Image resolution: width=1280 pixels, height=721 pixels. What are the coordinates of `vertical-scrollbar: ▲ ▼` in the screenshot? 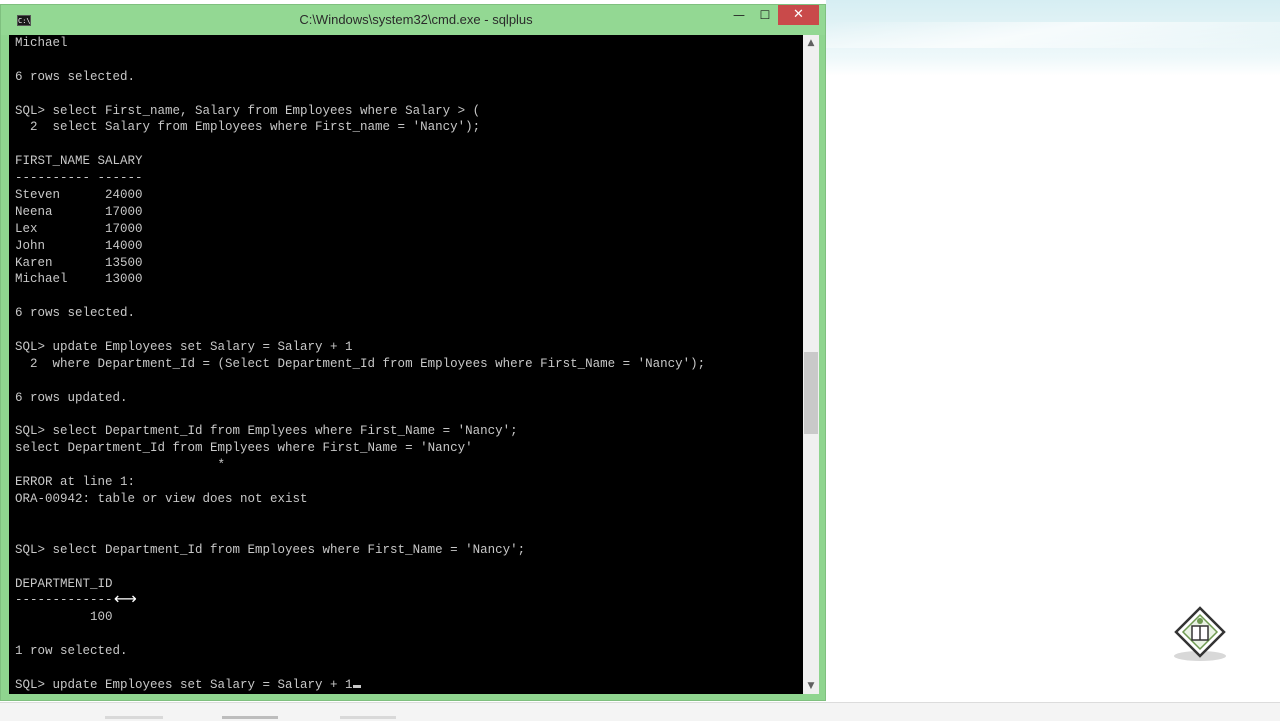 It's located at (811, 364).